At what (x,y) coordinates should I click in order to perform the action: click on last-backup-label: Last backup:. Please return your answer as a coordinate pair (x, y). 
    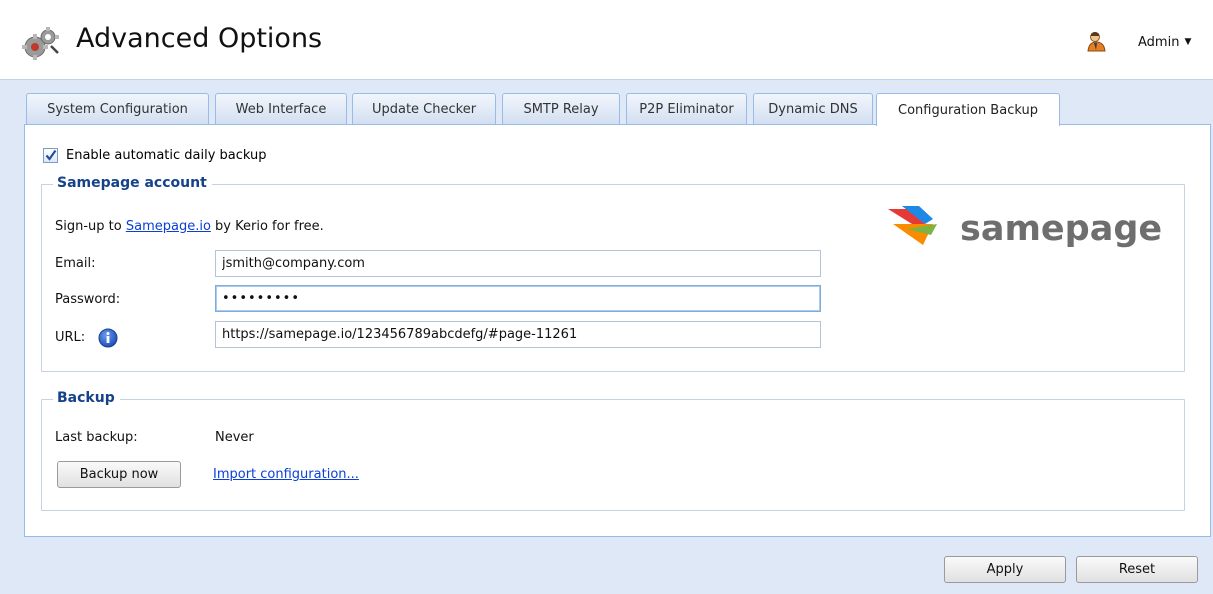
    Looking at the image, I should click on (96, 437).